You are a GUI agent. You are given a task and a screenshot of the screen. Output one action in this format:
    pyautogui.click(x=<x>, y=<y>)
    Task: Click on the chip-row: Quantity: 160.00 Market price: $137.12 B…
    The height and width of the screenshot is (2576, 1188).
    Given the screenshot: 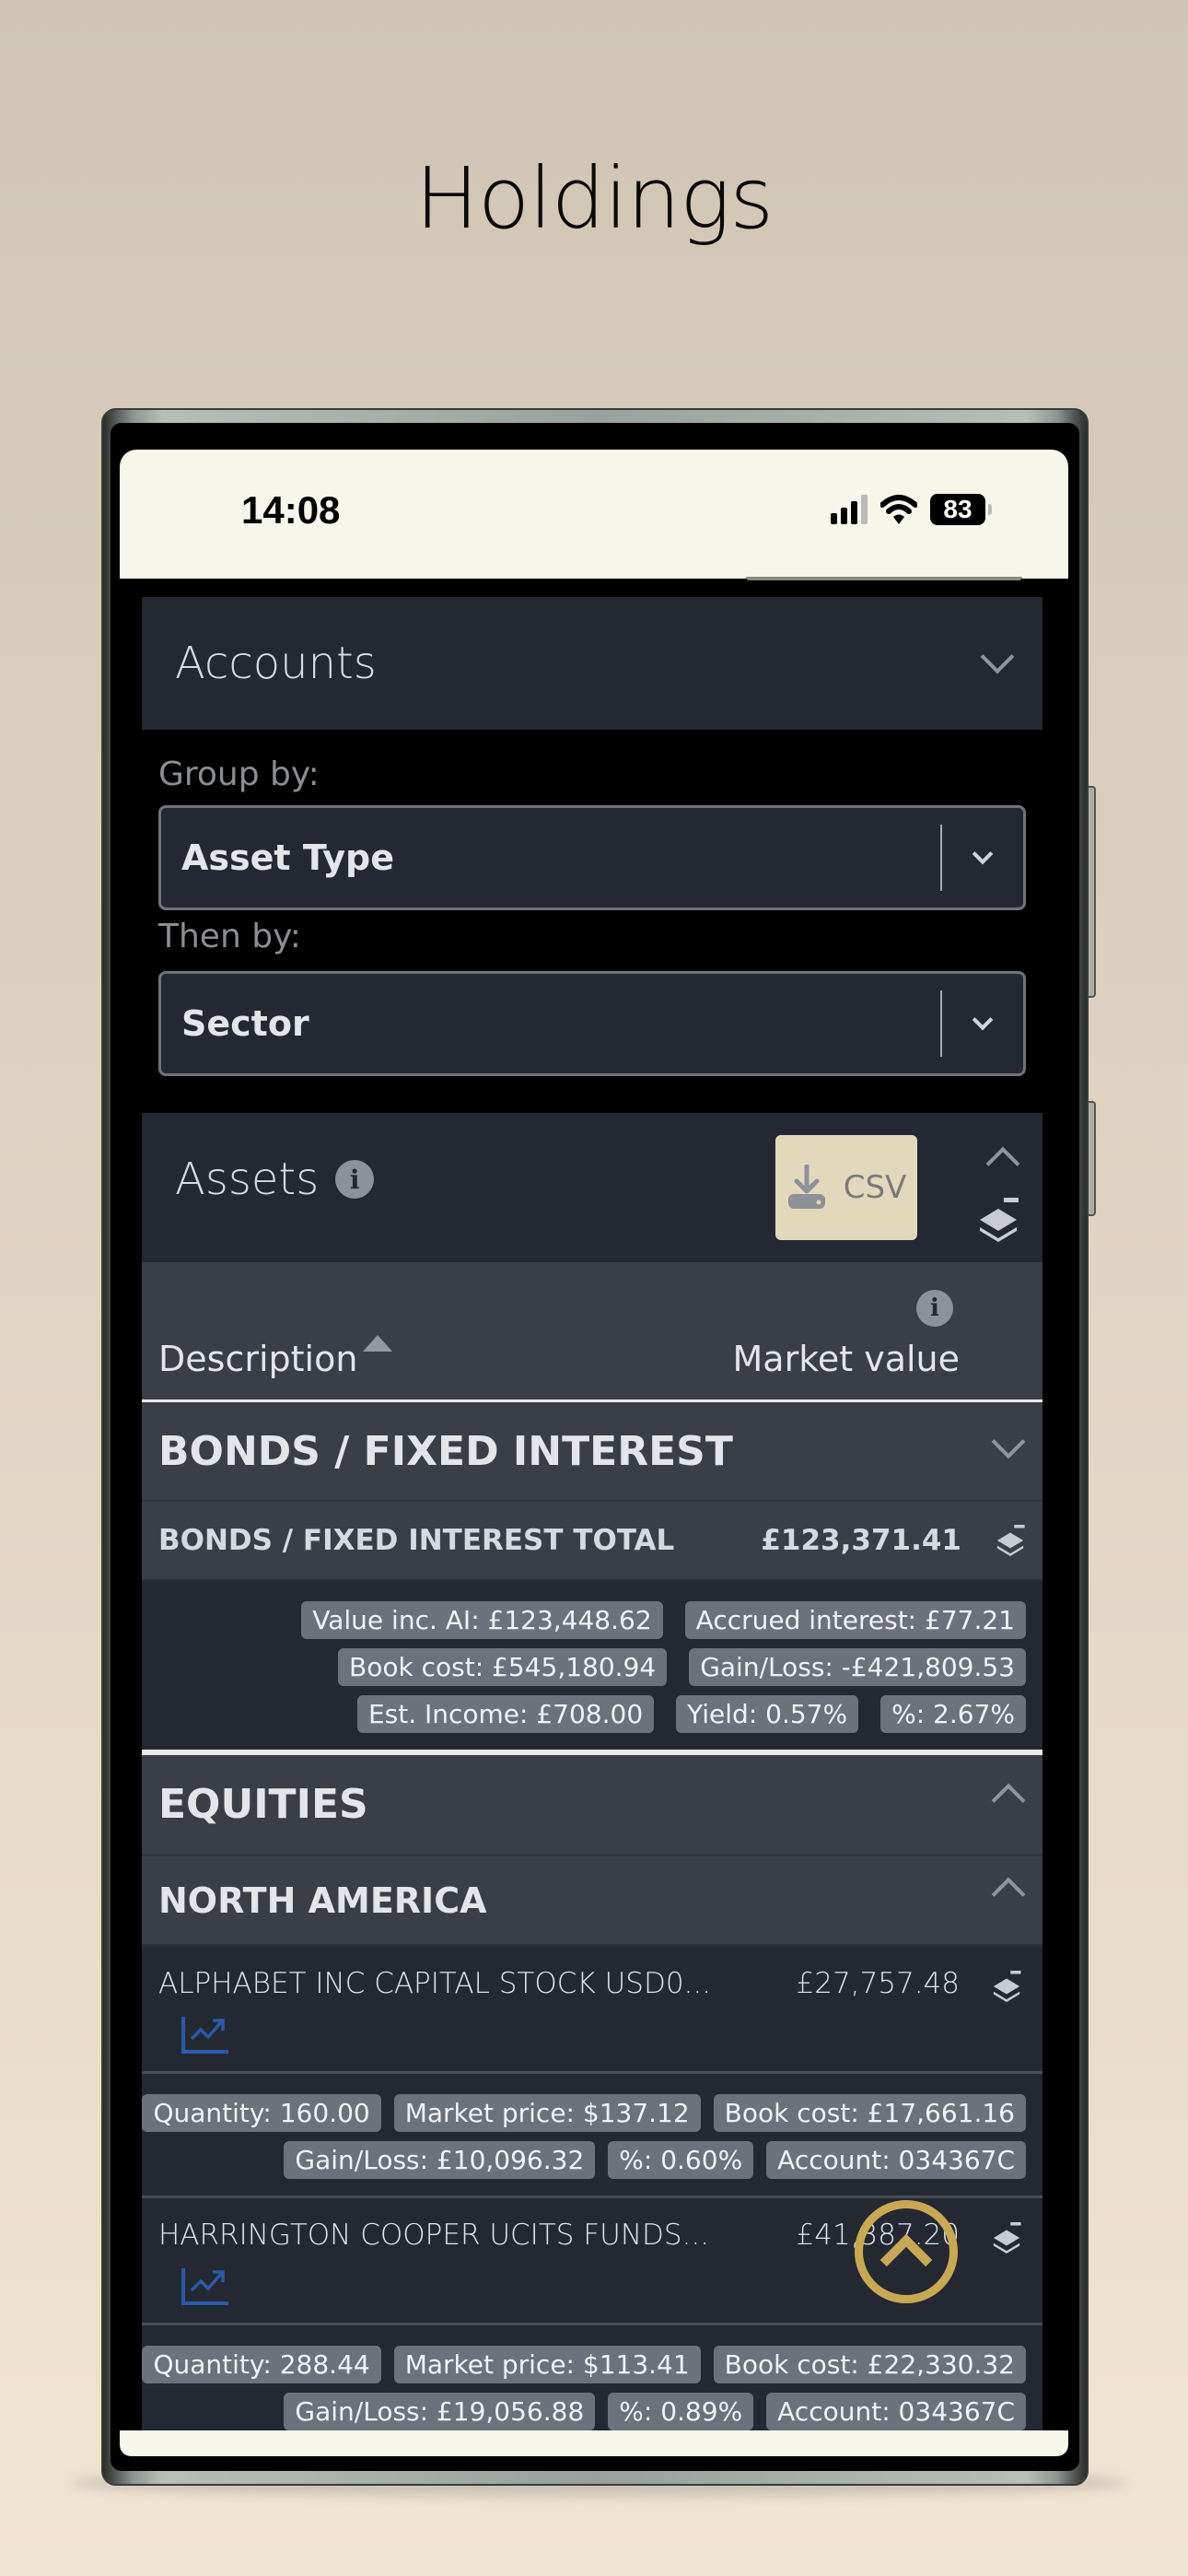 What is the action you would take?
    pyautogui.click(x=584, y=2113)
    